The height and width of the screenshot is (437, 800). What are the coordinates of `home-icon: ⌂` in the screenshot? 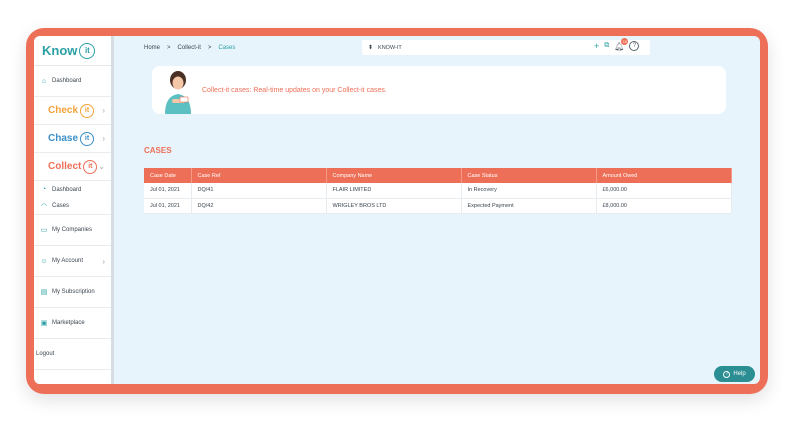 It's located at (44, 81).